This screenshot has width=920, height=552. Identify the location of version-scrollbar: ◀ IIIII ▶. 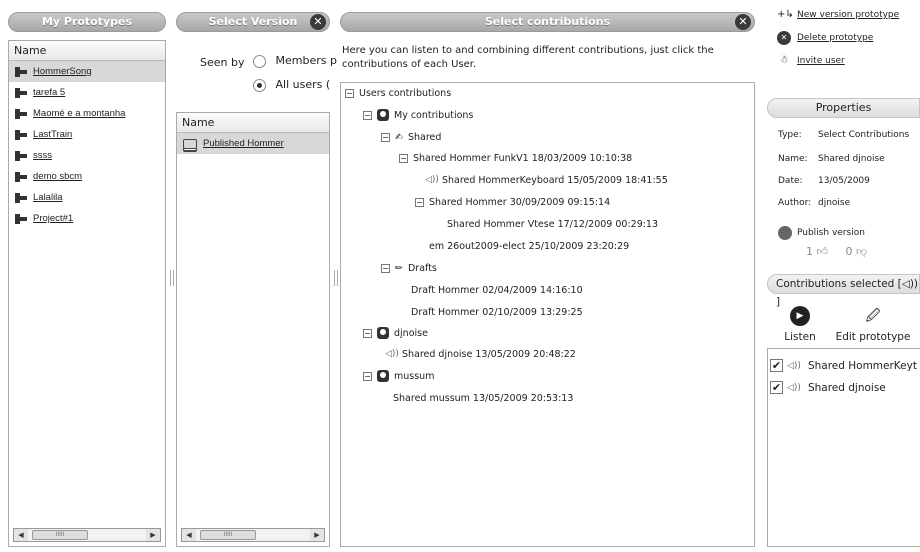
(253, 535).